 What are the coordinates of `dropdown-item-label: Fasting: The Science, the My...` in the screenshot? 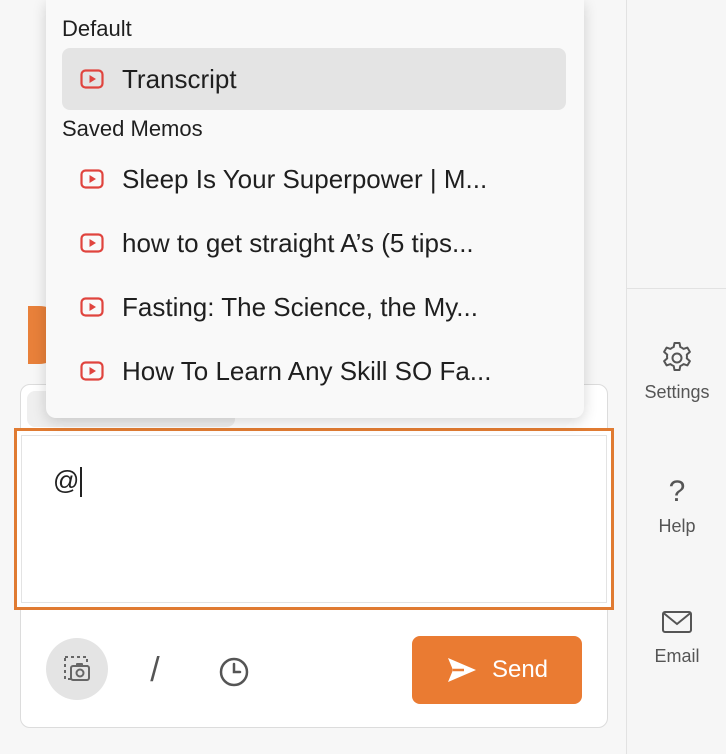 It's located at (300, 306).